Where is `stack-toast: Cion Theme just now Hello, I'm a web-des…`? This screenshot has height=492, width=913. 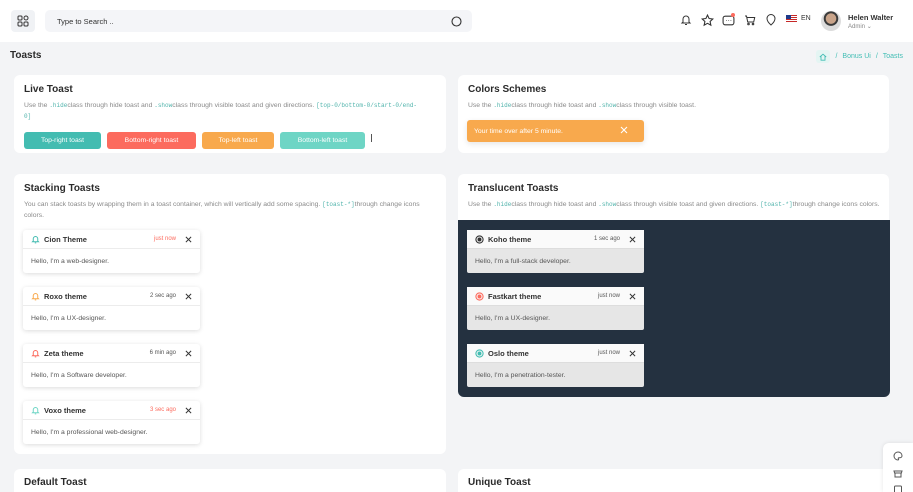 stack-toast: Cion Theme just now Hello, I'm a web-des… is located at coordinates (111, 251).